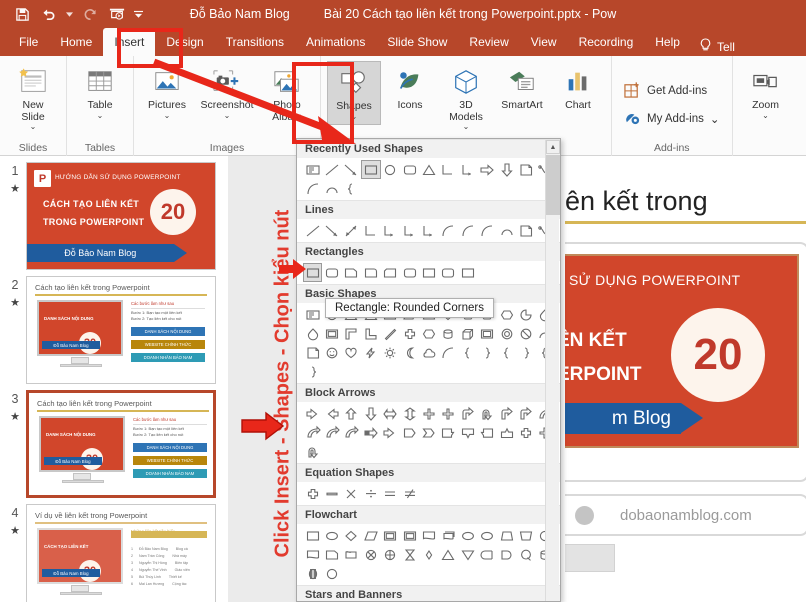  What do you see at coordinates (488, 42) in the screenshot?
I see `tab-review: Review` at bounding box center [488, 42].